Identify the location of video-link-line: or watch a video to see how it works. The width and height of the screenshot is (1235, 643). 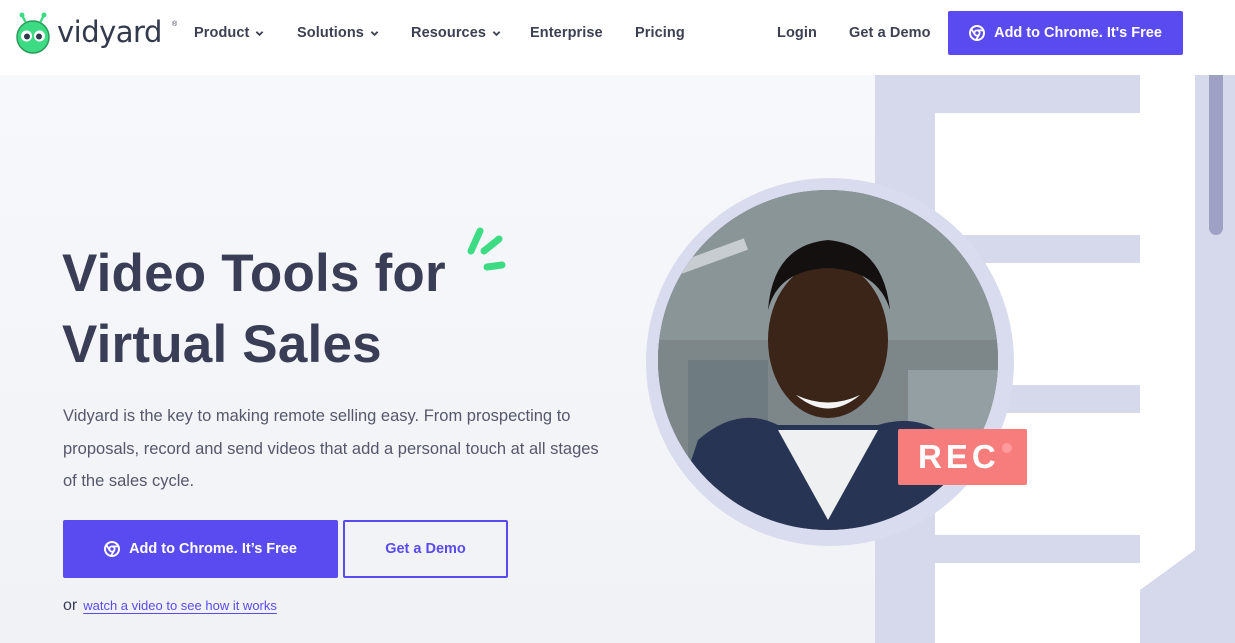
(170, 606).